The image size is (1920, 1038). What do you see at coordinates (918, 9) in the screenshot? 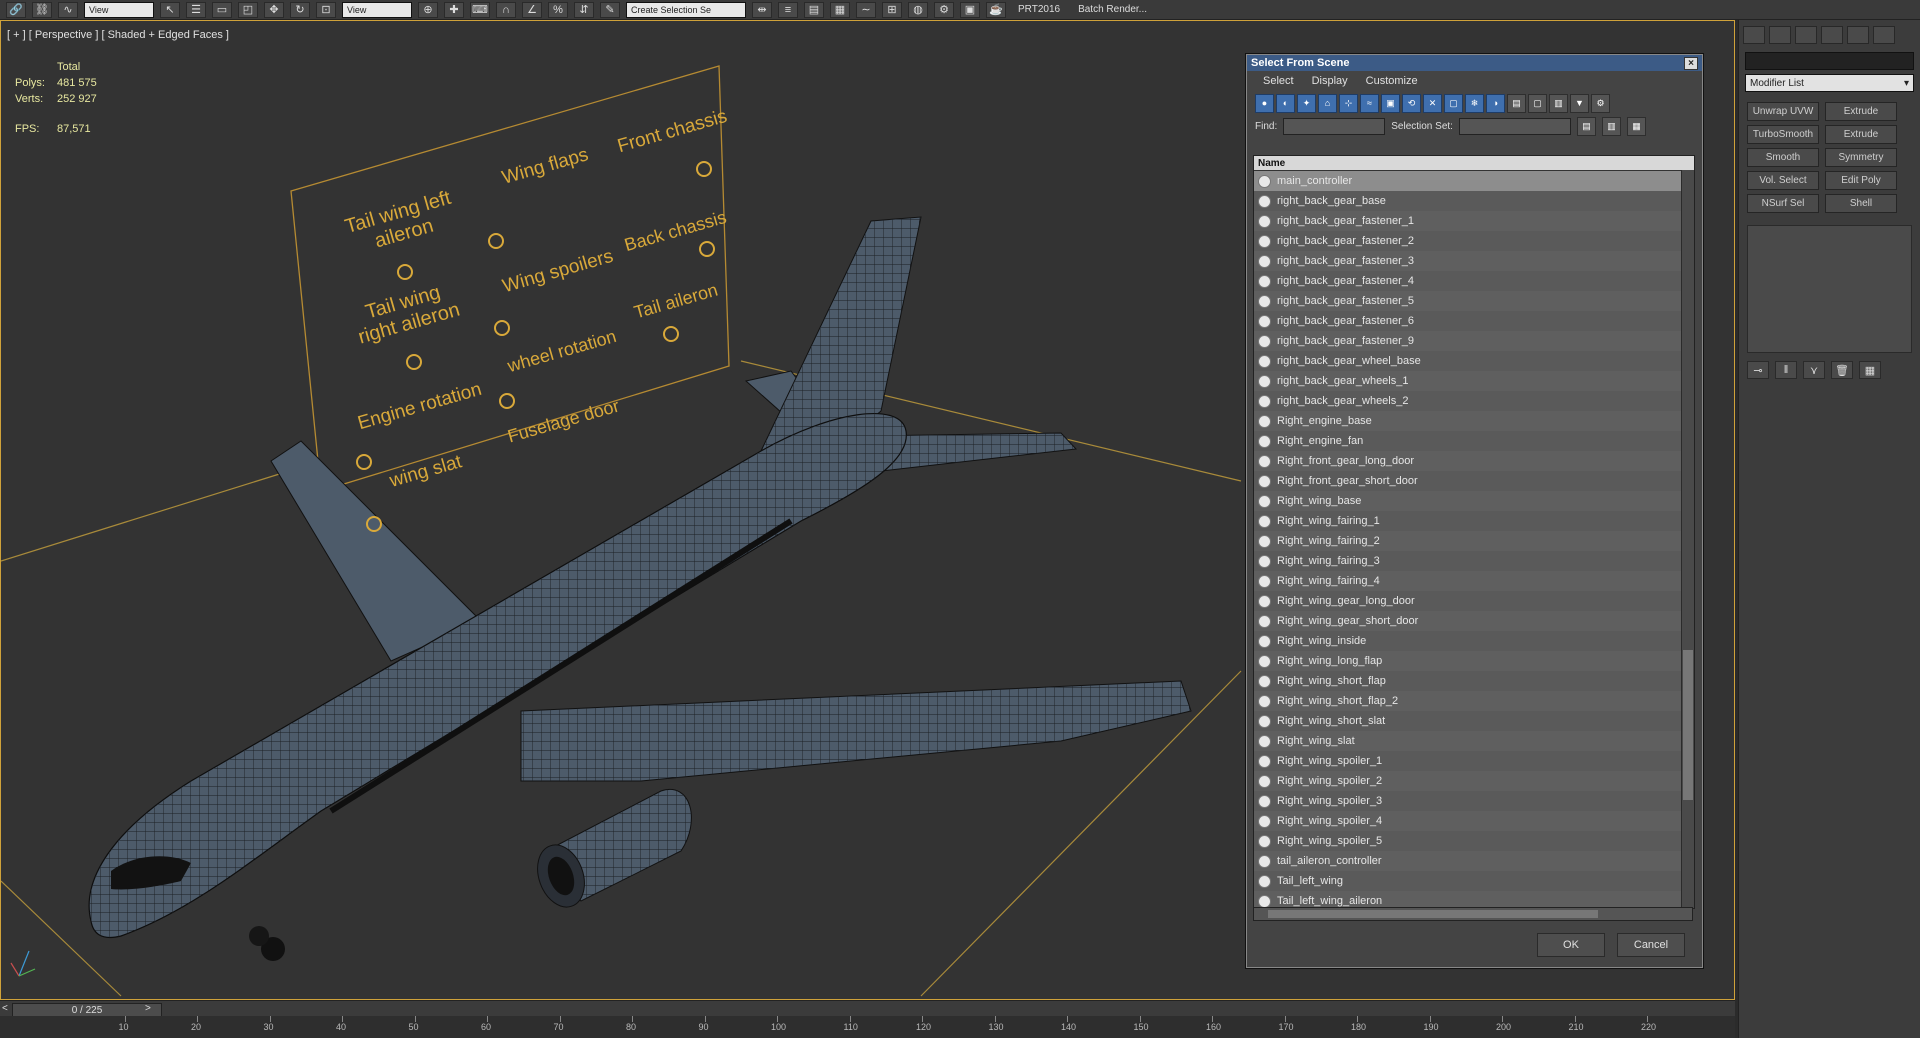
I see `material-editor-icon: ◍` at bounding box center [918, 9].